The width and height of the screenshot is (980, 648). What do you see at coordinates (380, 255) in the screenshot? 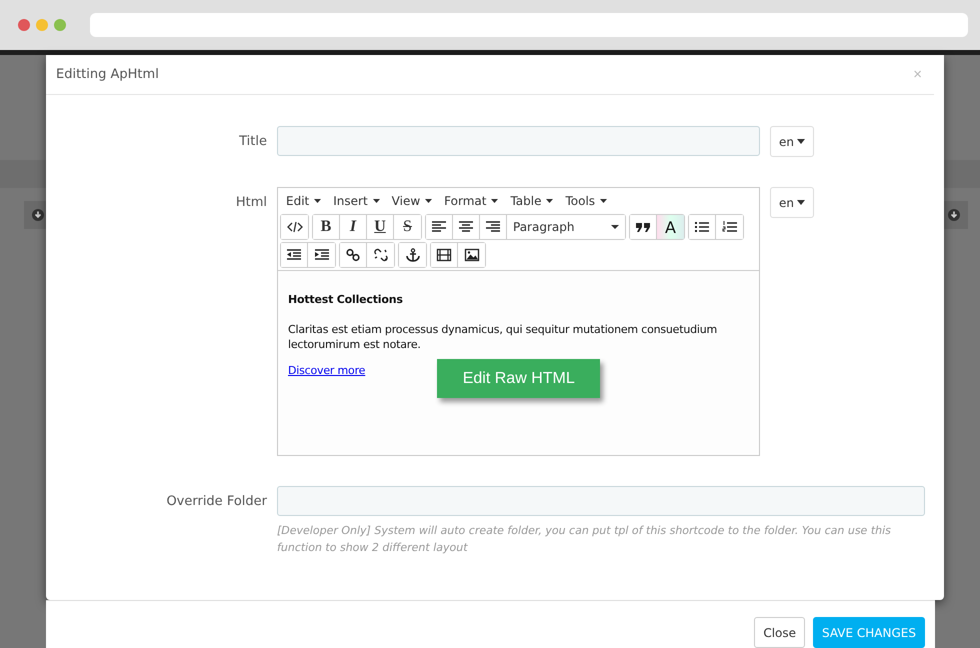
I see `unlink-icon` at bounding box center [380, 255].